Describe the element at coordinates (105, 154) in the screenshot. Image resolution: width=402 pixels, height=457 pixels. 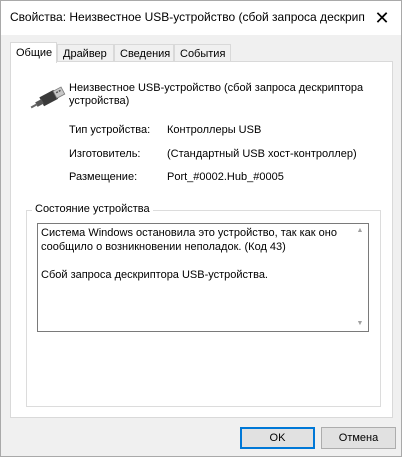
I see `manufacturer-label: Изготовитель:` at that location.